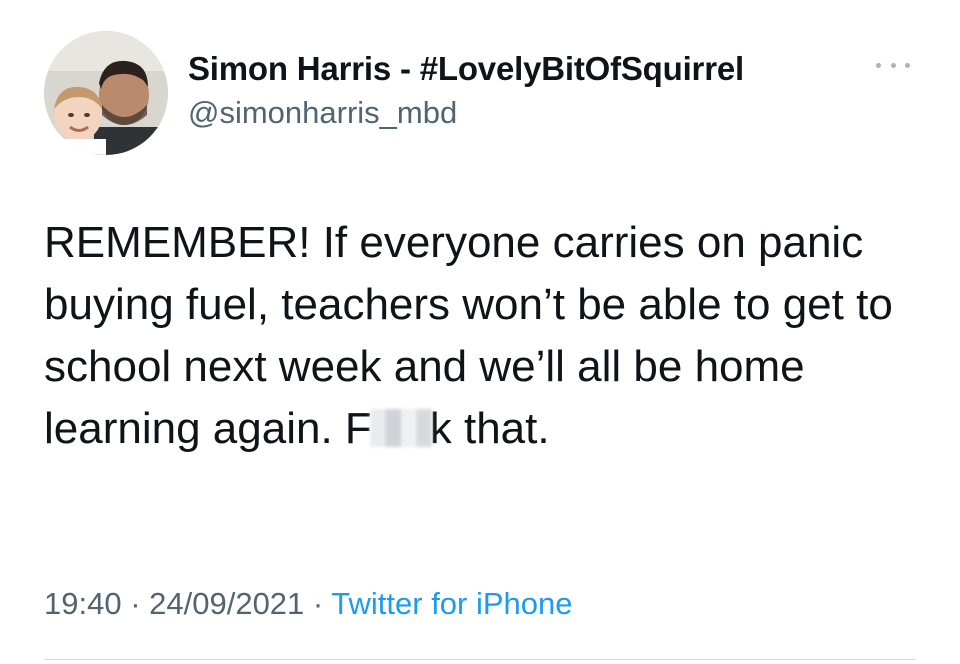  I want to click on tweet-metadata: 19:40 · 24/09/2021 · Twitter for iPhone, so click(308, 604).